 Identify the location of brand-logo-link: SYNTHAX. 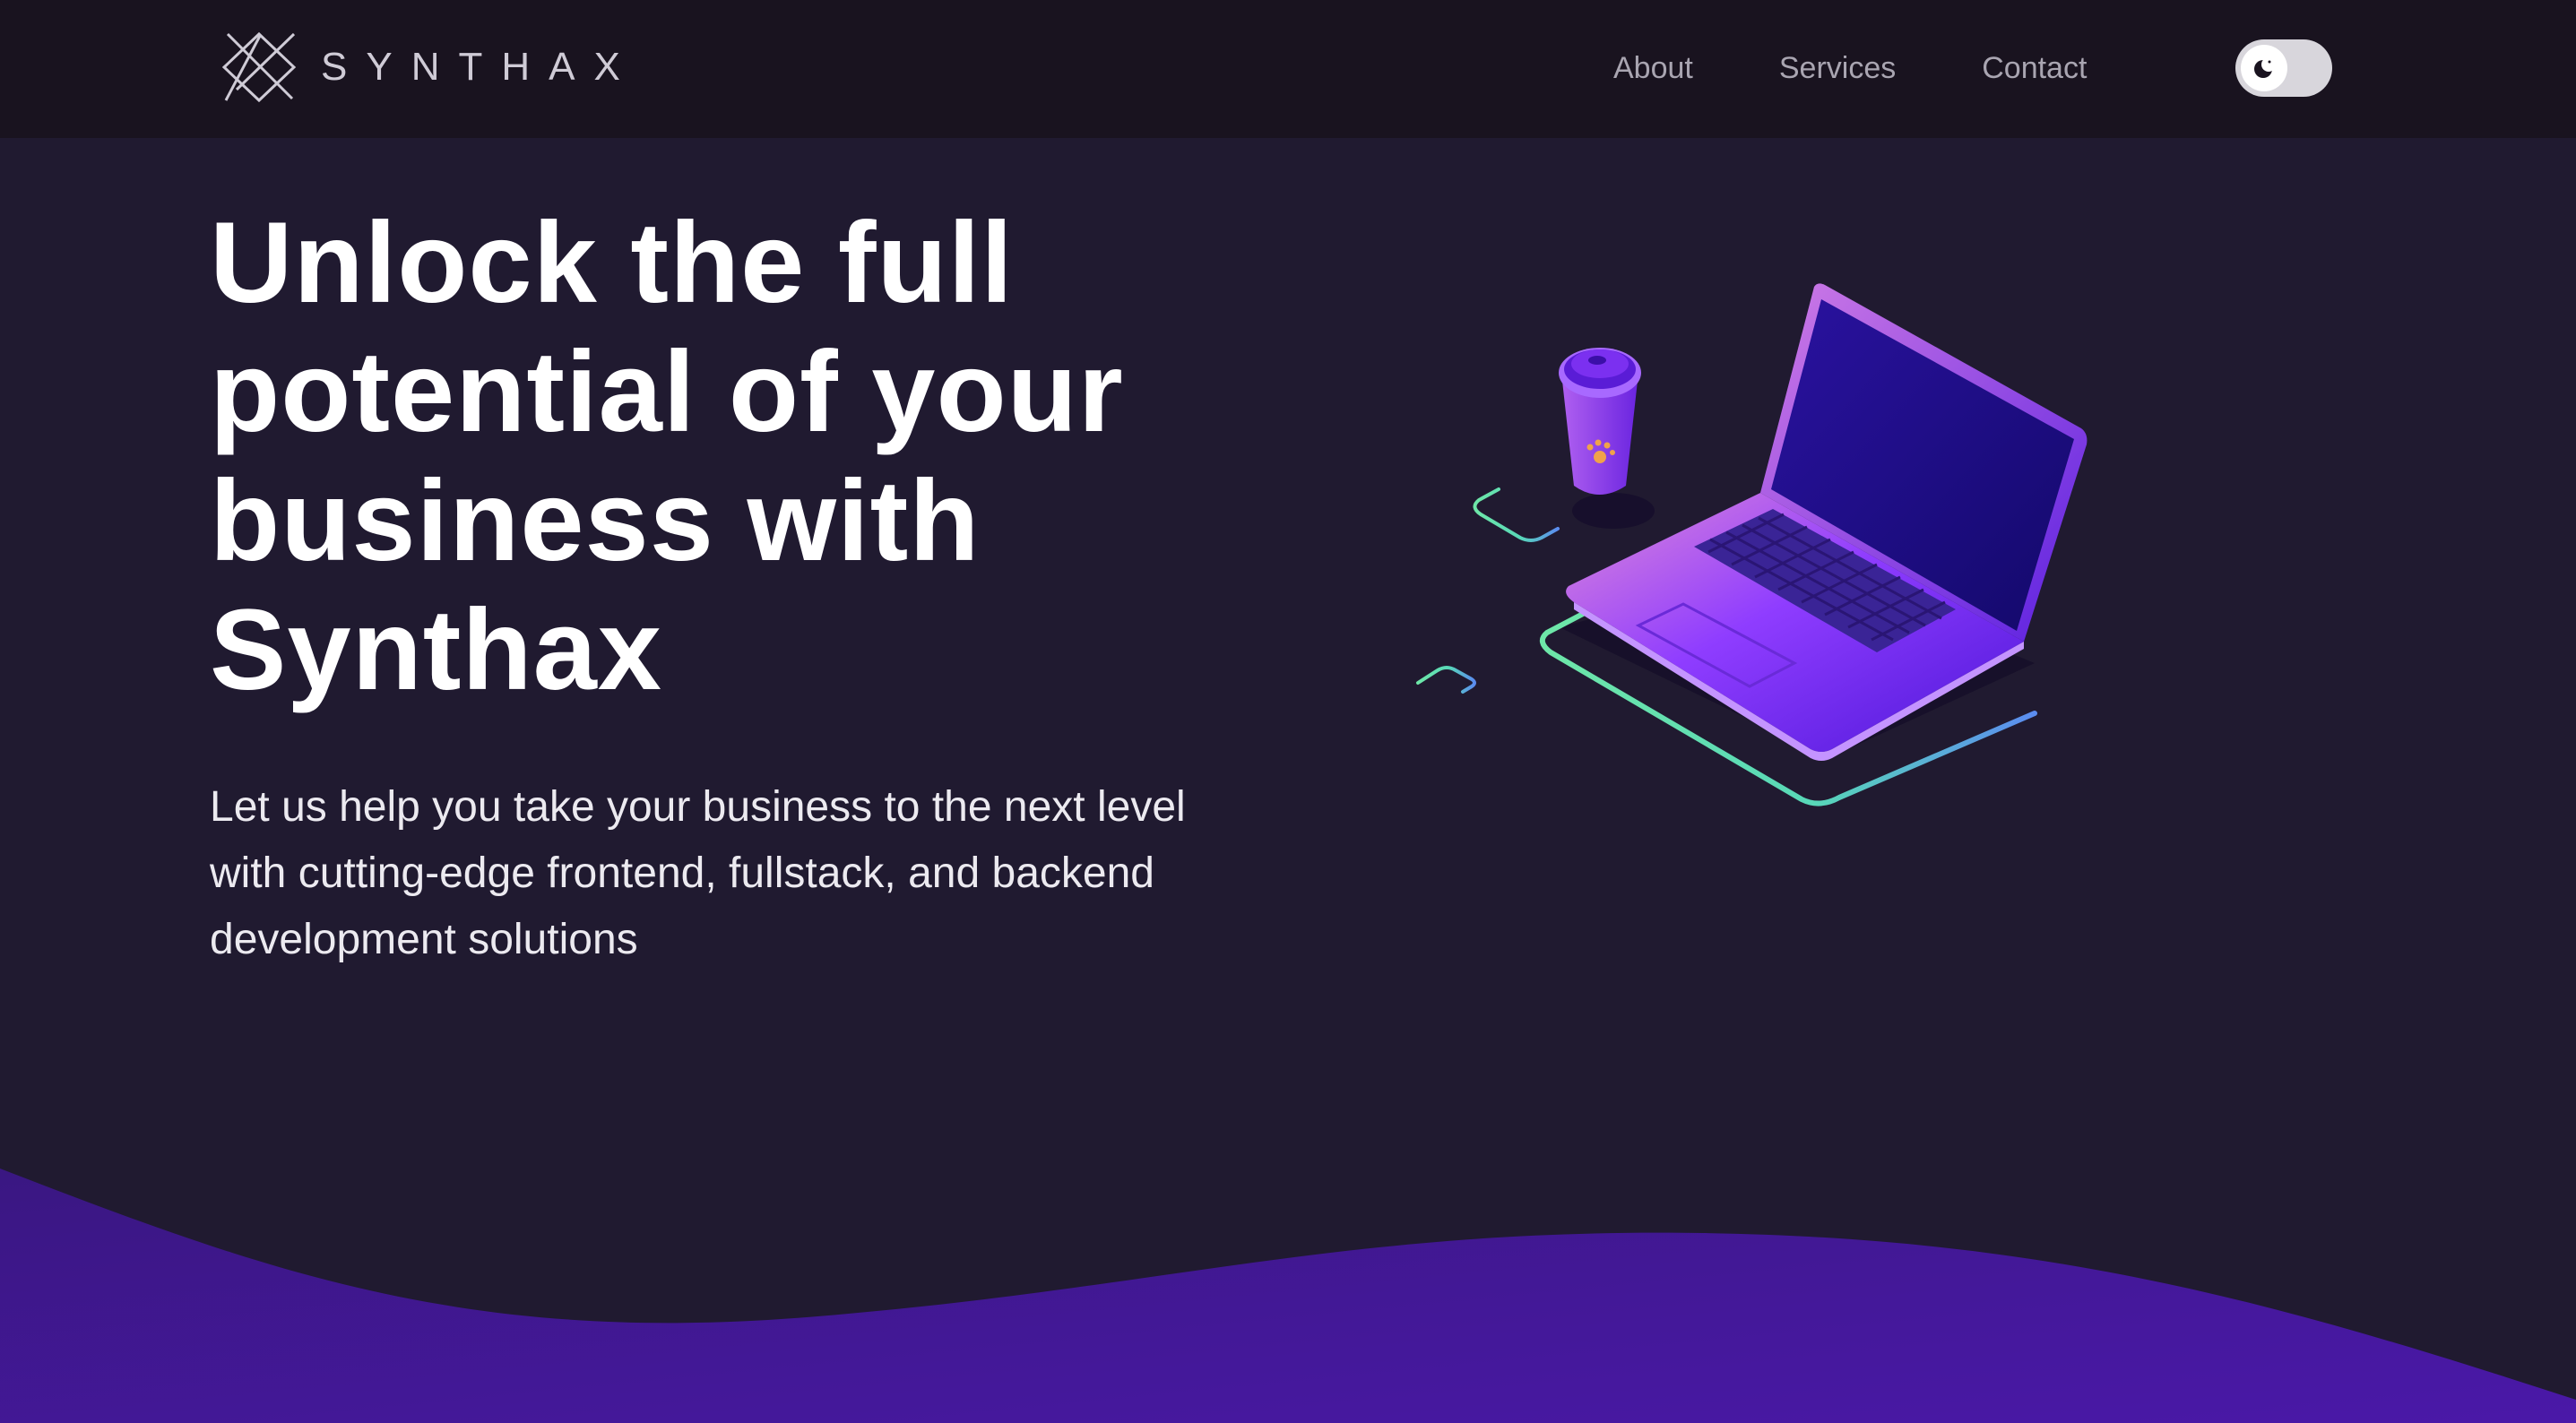
(429, 67).